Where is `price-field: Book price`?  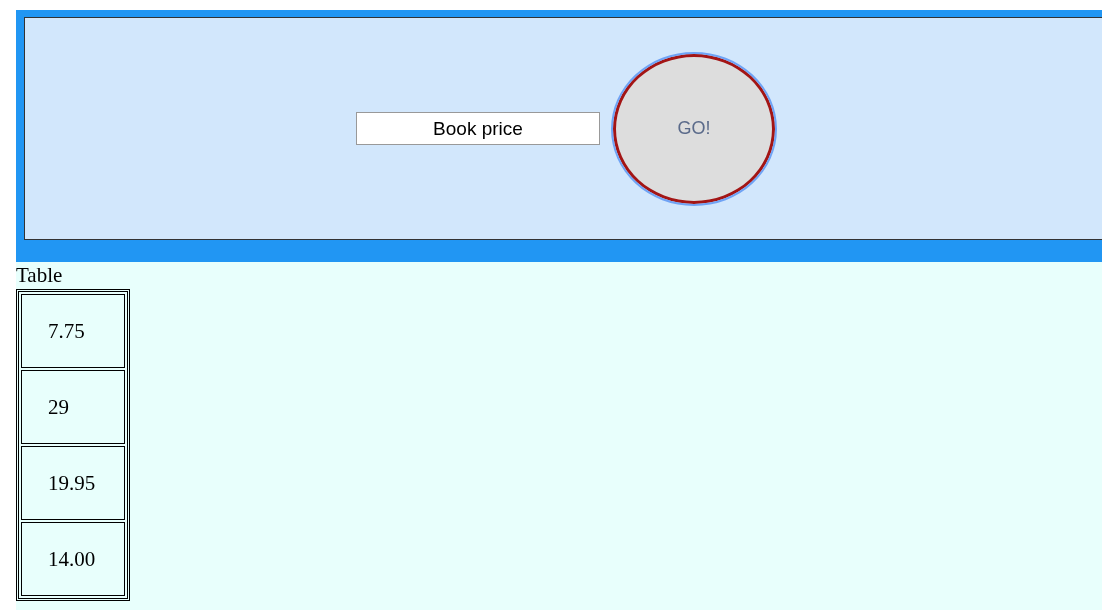 price-field: Book price is located at coordinates (478, 128).